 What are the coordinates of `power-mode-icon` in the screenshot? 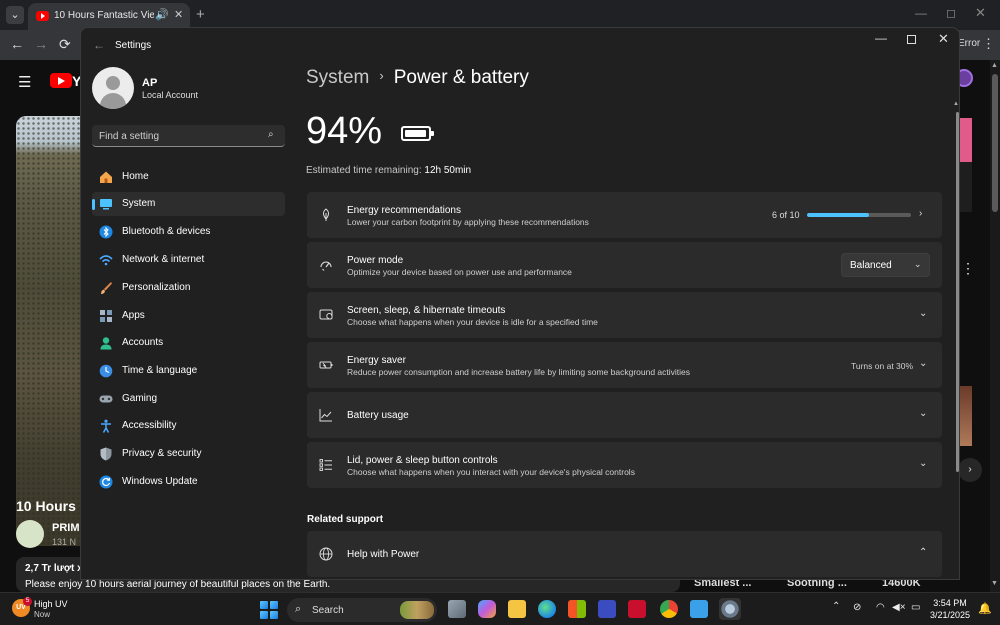 It's located at (326, 266).